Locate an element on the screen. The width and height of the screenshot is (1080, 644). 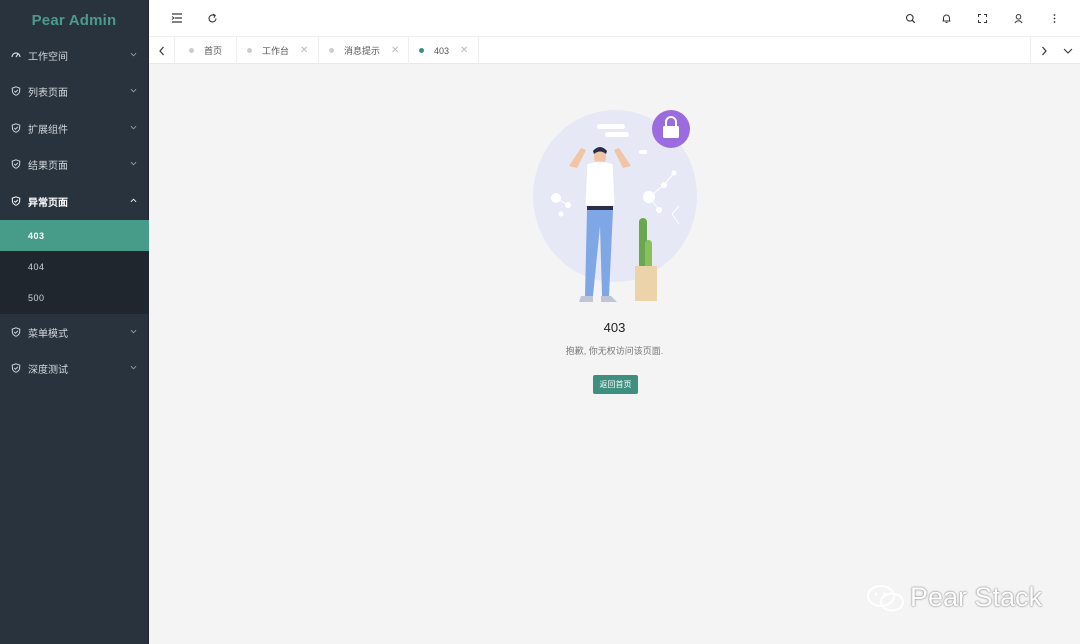
sidebar-item-label: 结果页面 is located at coordinates (48, 166).